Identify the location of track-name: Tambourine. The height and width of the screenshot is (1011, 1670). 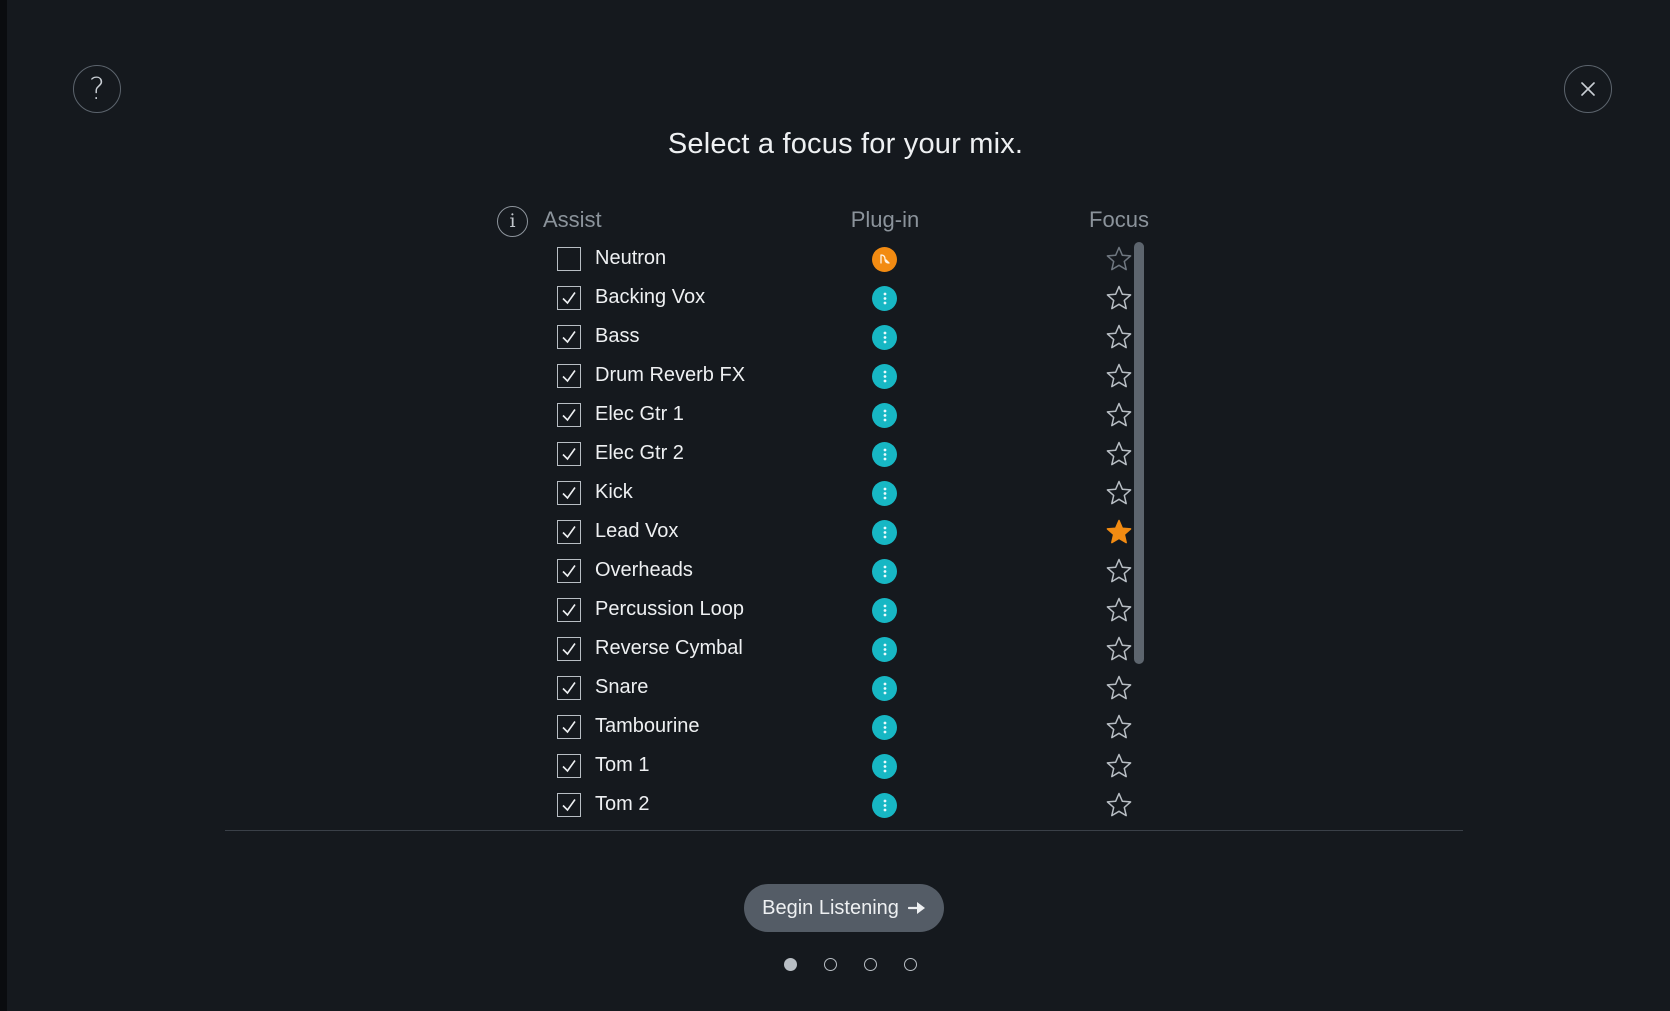
(647, 726).